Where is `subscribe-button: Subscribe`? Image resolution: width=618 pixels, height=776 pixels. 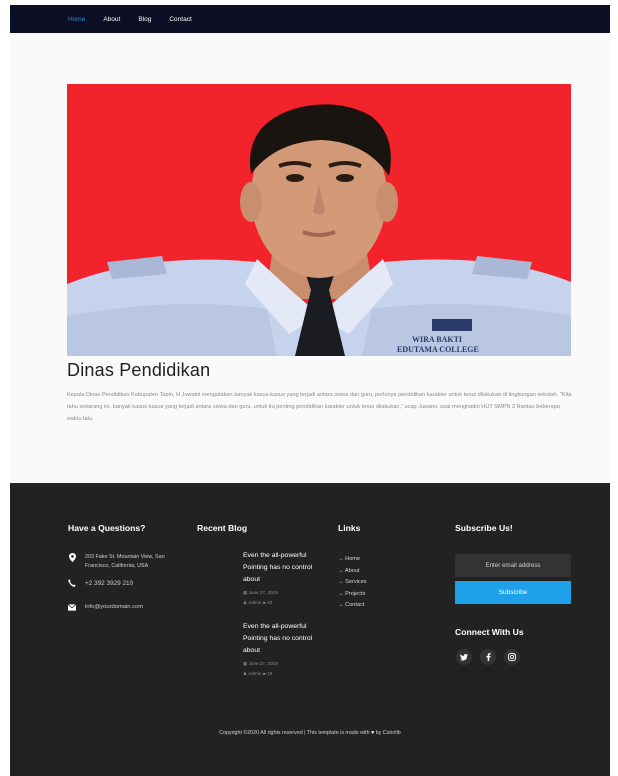 subscribe-button: Subscribe is located at coordinates (513, 592).